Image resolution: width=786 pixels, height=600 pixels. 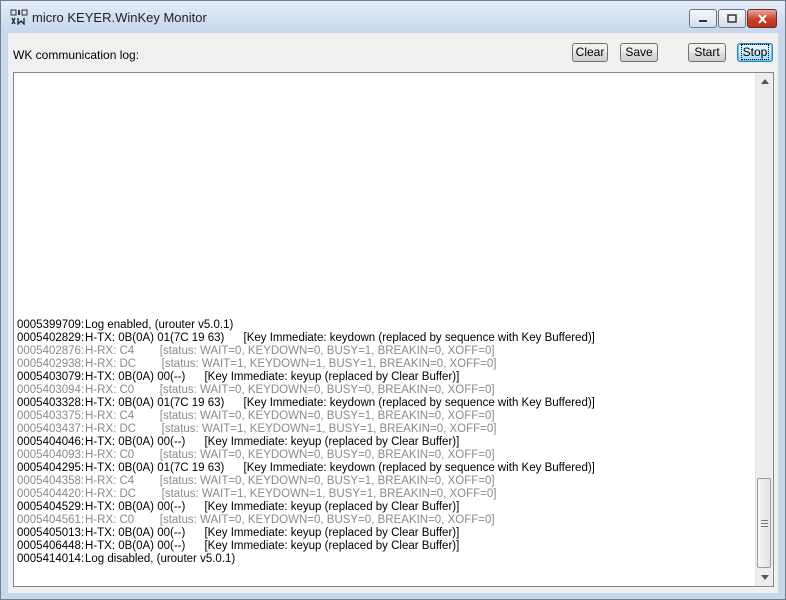 I want to click on app-icon, so click(x=19, y=17).